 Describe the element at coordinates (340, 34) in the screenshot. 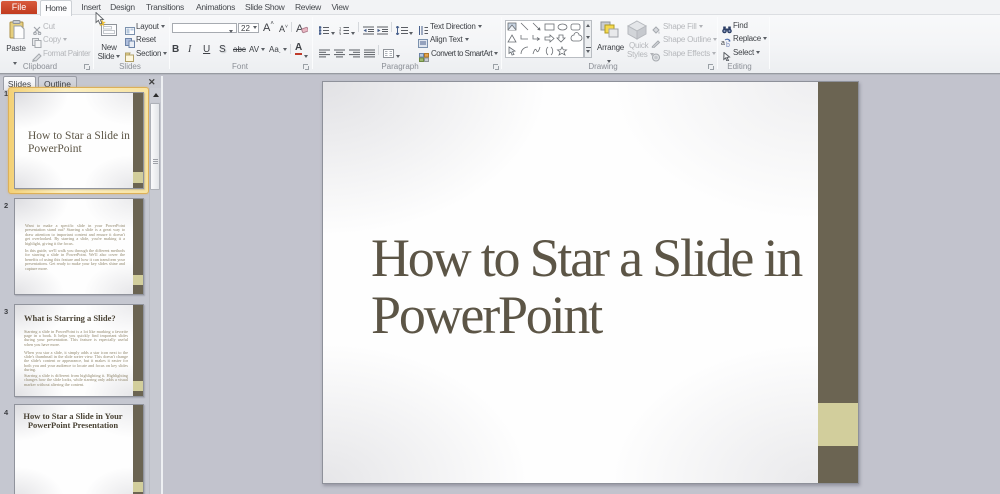

I see `svg-text: 3` at that location.